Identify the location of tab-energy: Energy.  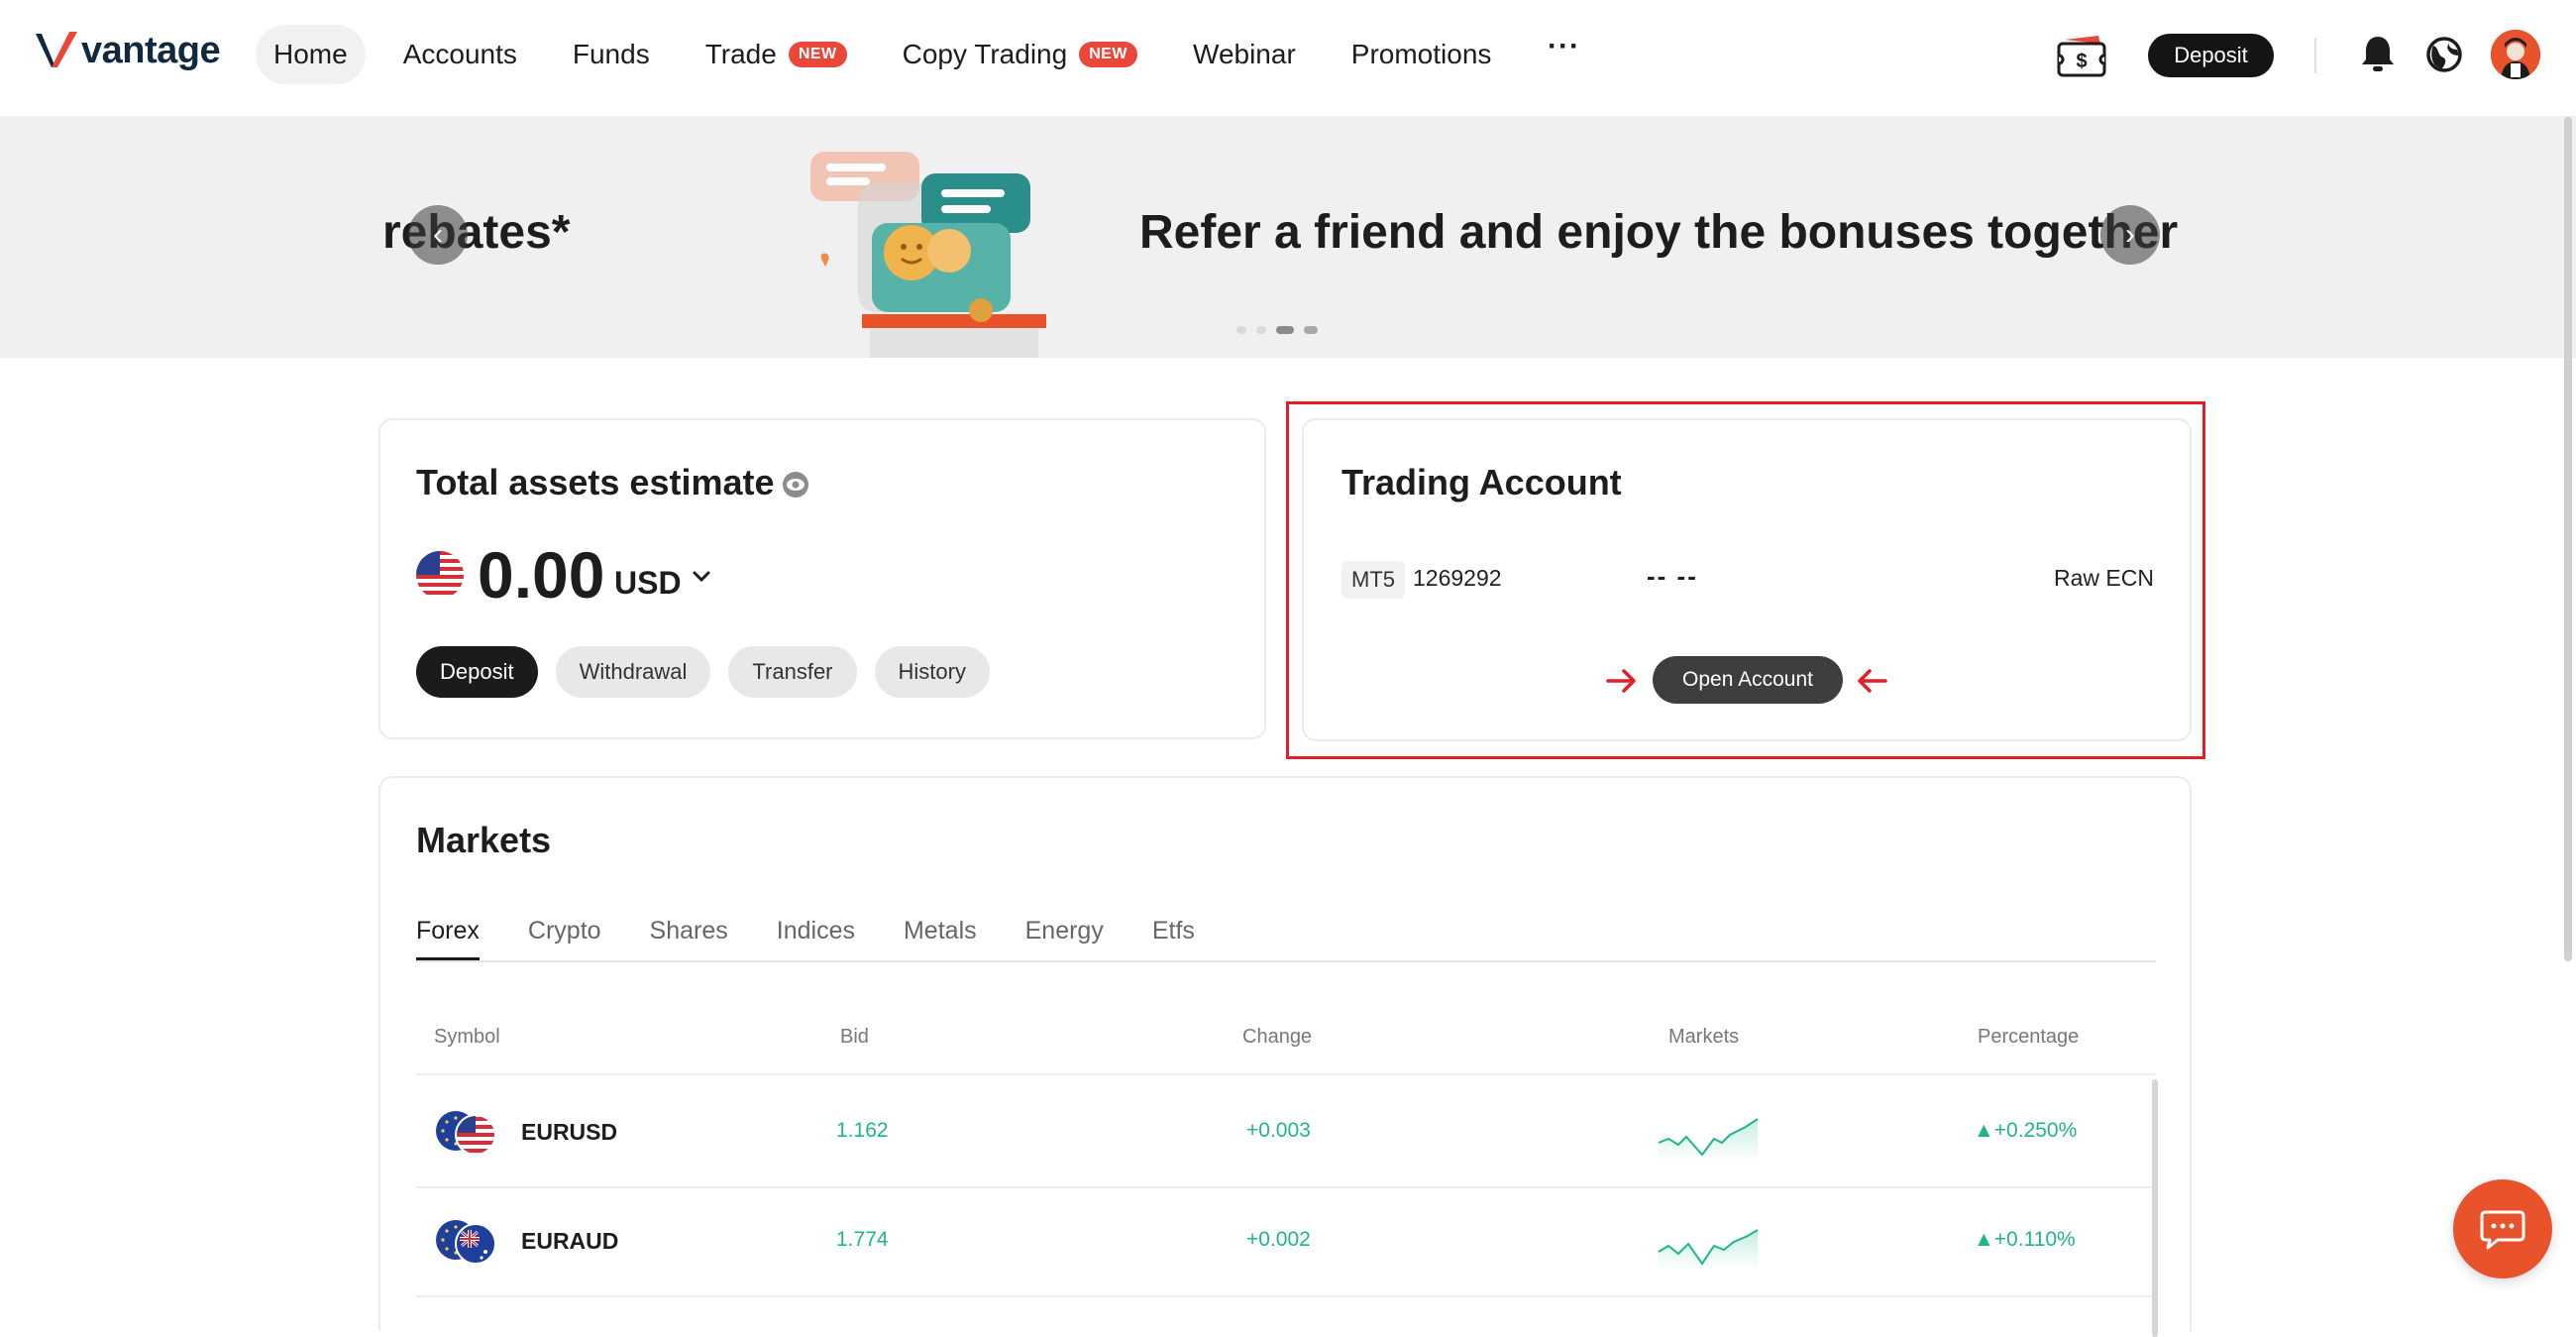
(1064, 936).